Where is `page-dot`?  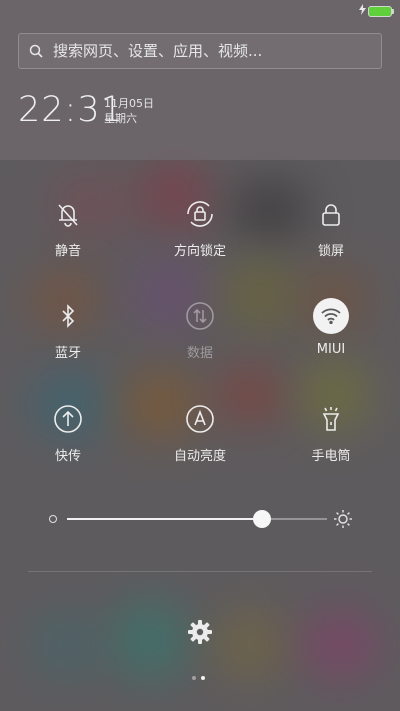
page-dot is located at coordinates (194, 678).